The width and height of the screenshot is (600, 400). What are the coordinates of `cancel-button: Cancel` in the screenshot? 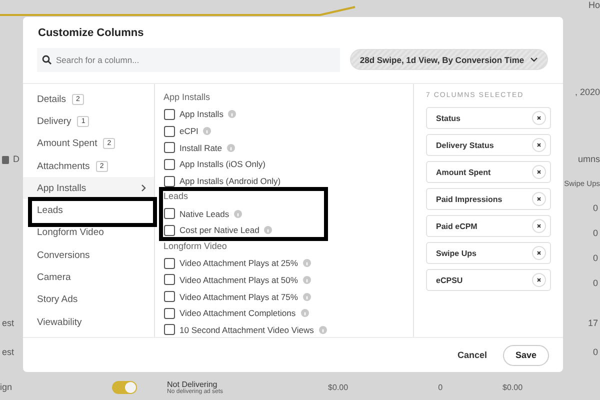 It's located at (472, 355).